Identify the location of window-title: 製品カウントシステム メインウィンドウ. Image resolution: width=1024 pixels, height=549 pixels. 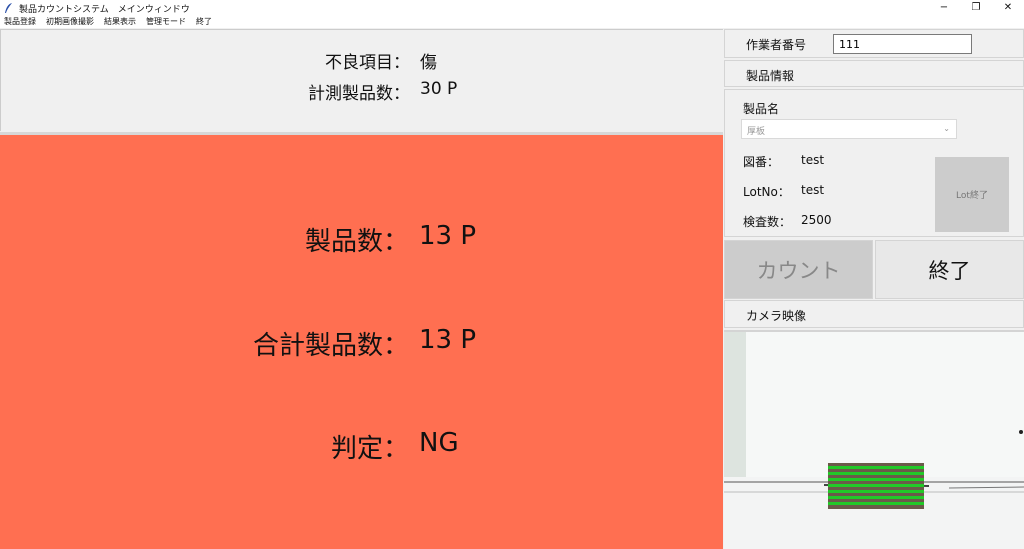
(104, 9).